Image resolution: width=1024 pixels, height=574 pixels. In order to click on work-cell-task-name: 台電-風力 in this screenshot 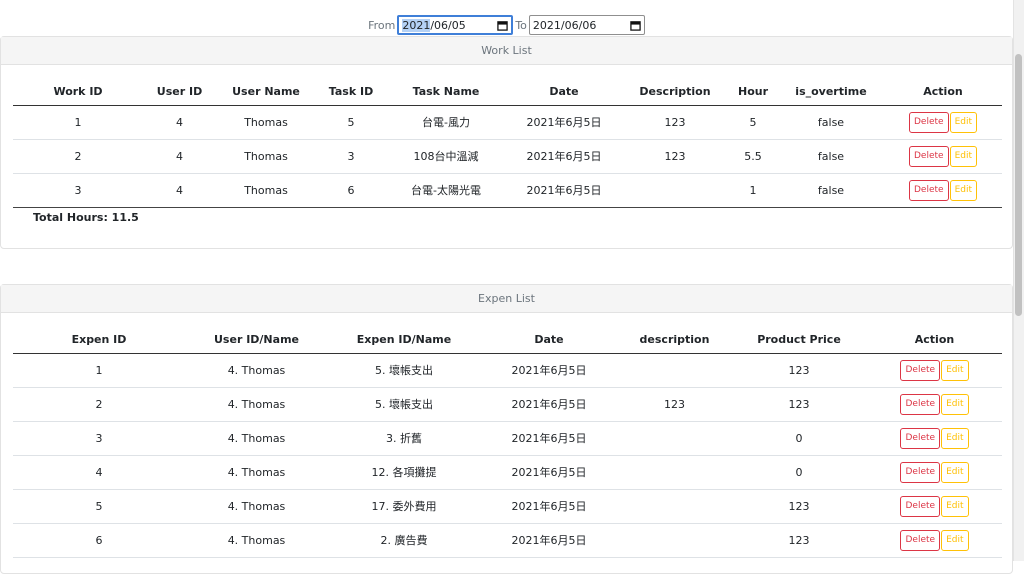, I will do `click(446, 122)`.